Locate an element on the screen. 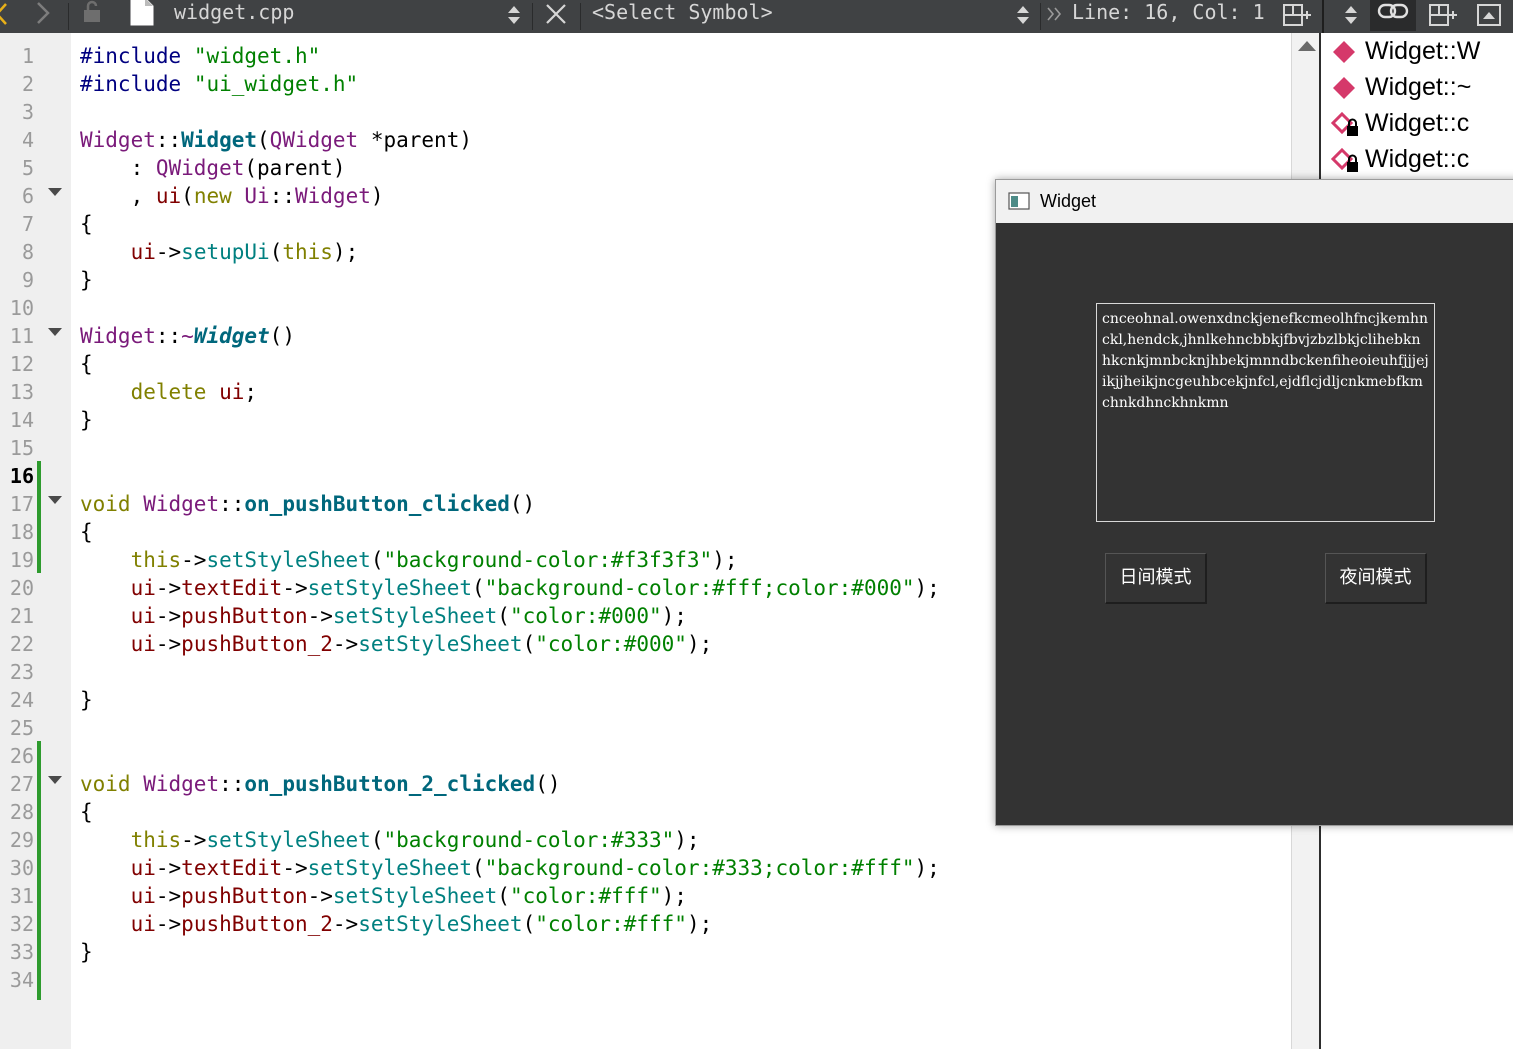 This screenshot has height=1049, width=1513. back-arrow-icon is located at coordinates (4, 18).